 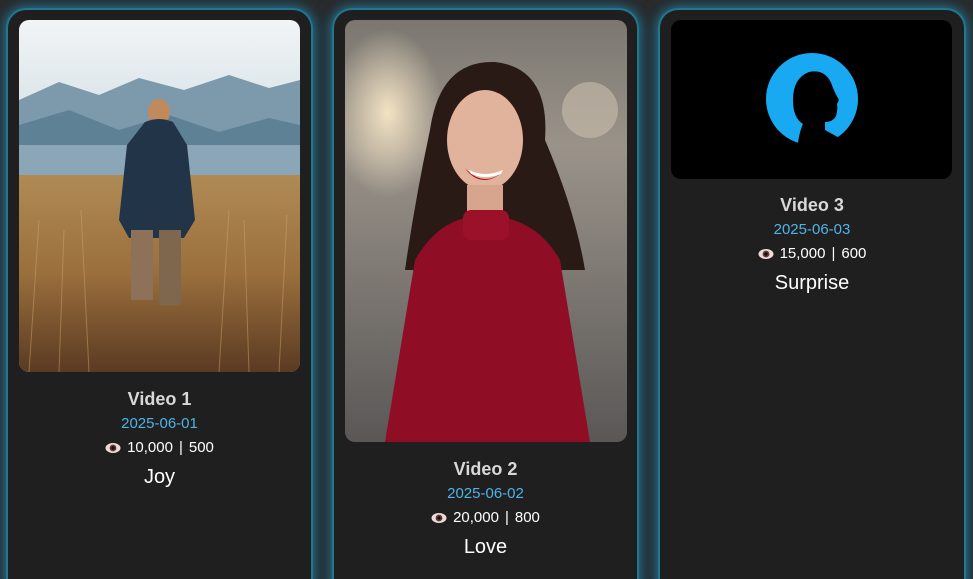 I want to click on video-date: 2025-06-03, so click(x=812, y=229).